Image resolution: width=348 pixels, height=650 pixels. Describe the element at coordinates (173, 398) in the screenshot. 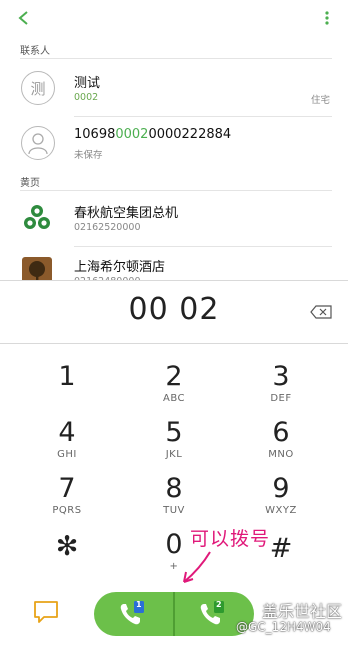

I see `key-letters: ABC` at that location.